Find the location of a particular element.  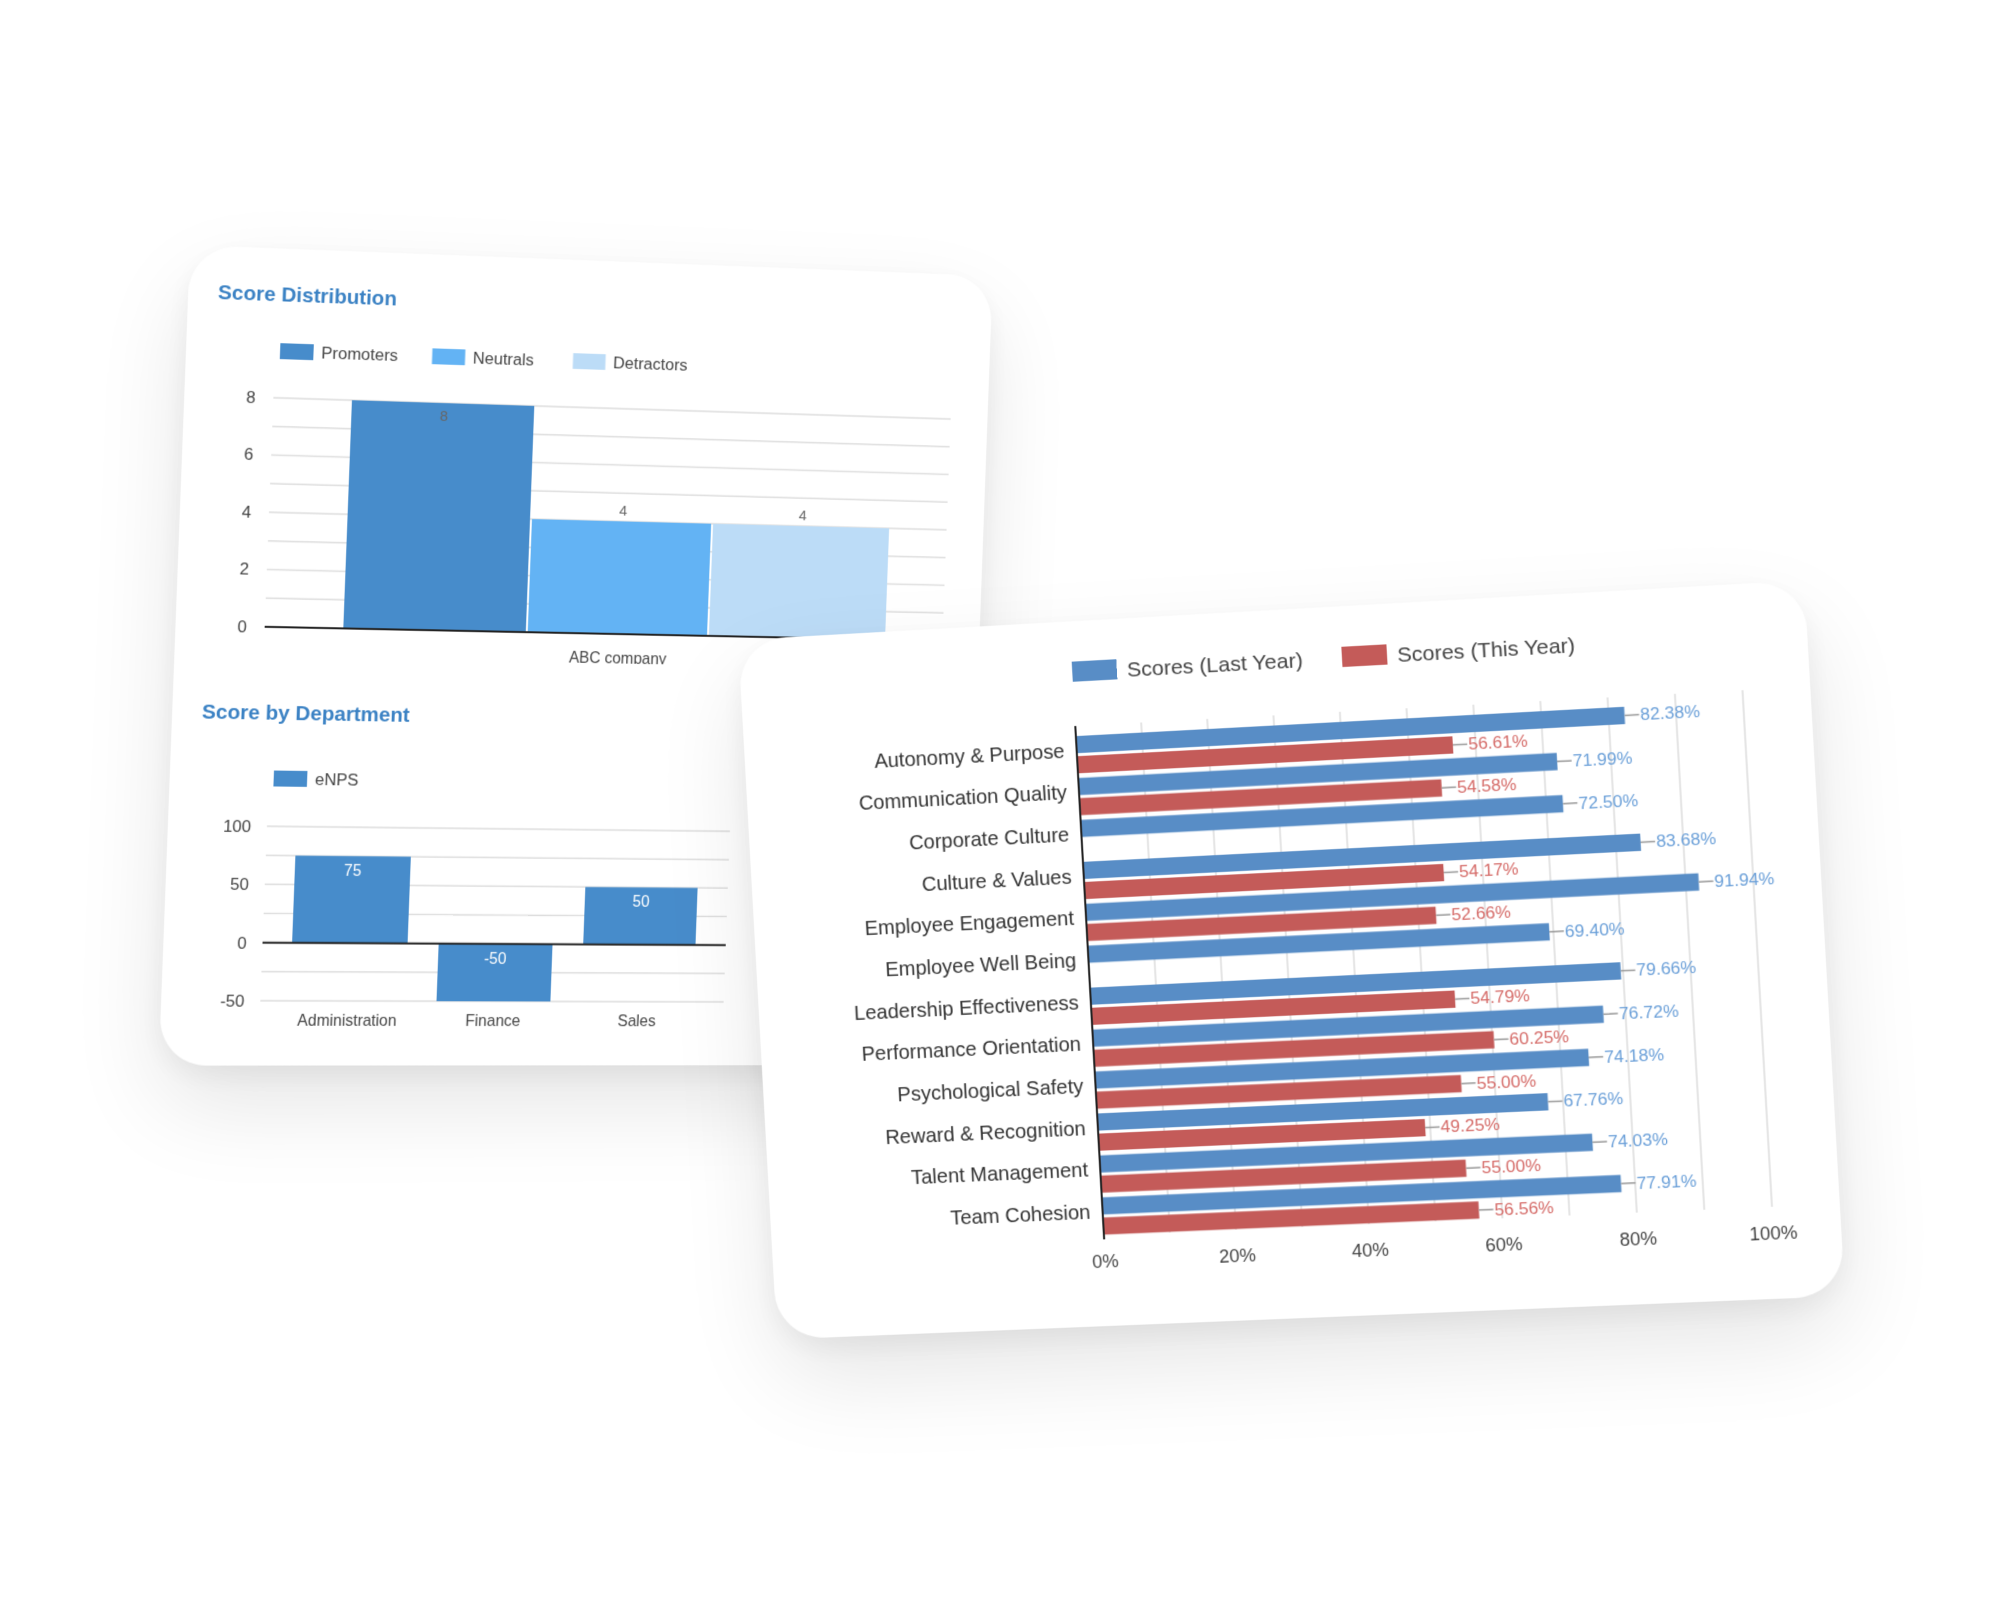

x-tick-label: Administration is located at coordinates (347, 1021).